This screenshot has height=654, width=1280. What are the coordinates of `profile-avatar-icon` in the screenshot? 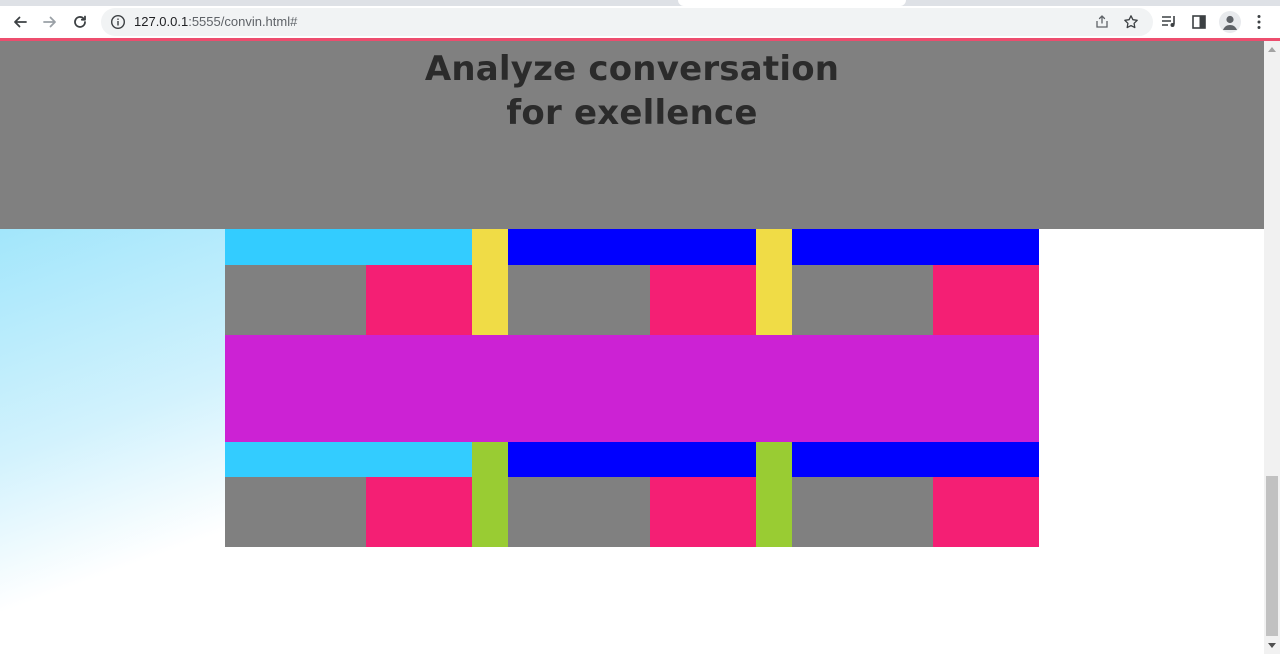 It's located at (1230, 22).